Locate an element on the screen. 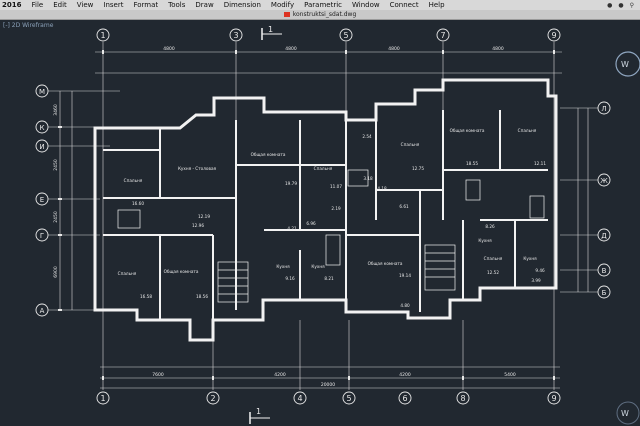 The width and height of the screenshot is (640, 426). dim-bottom-4: 5400 is located at coordinates (510, 375).